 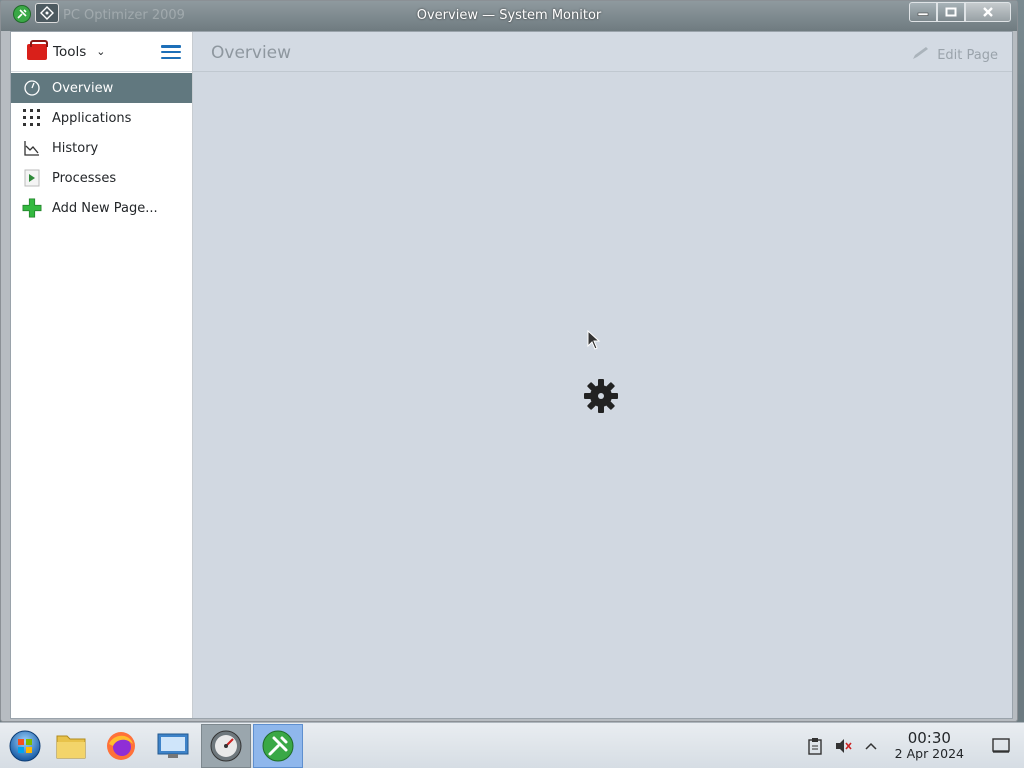 I want to click on start-orb-button, so click(x=25, y=746).